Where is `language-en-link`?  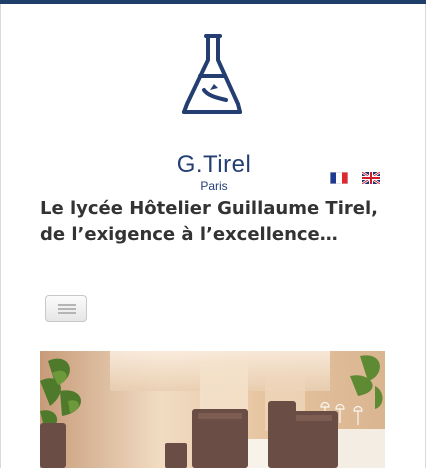 language-en-link is located at coordinates (371, 178).